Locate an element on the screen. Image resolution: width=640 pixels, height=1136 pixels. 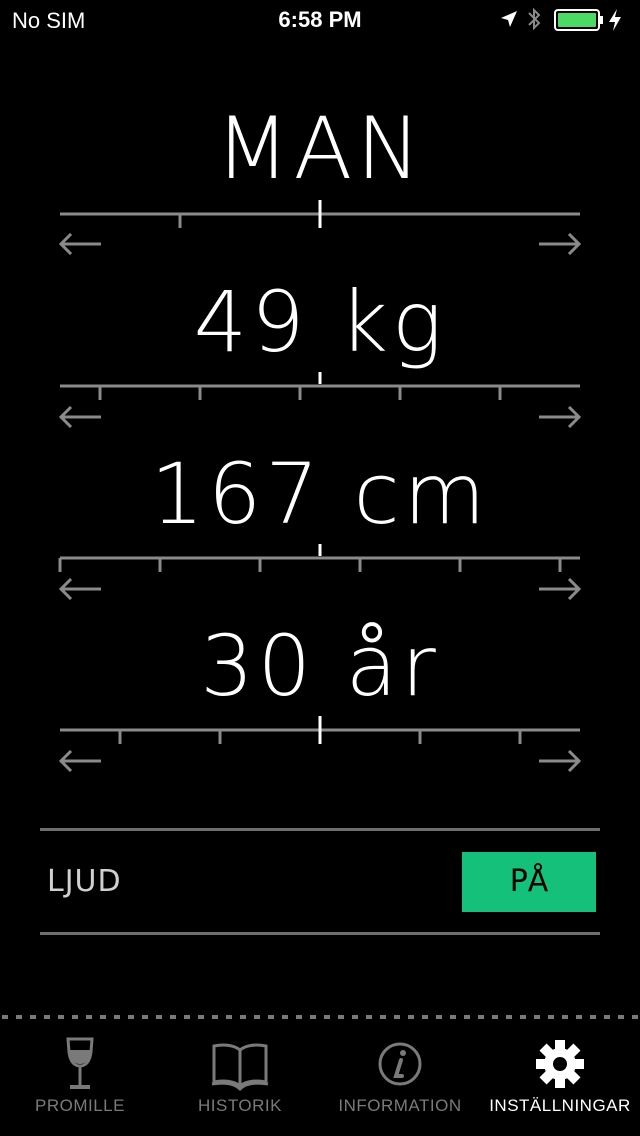
tab-historik: HISTORIK is located at coordinates (240, 1079).